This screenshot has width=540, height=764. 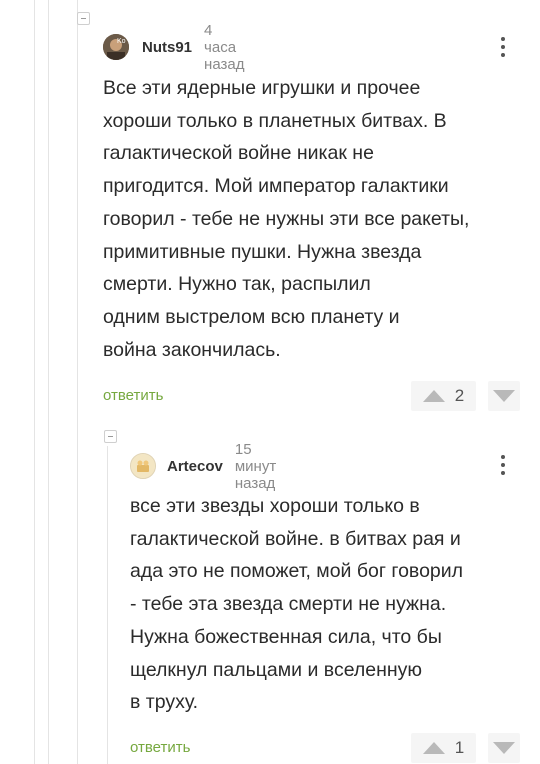 I want to click on vote-up-button: 2, so click(x=443, y=396).